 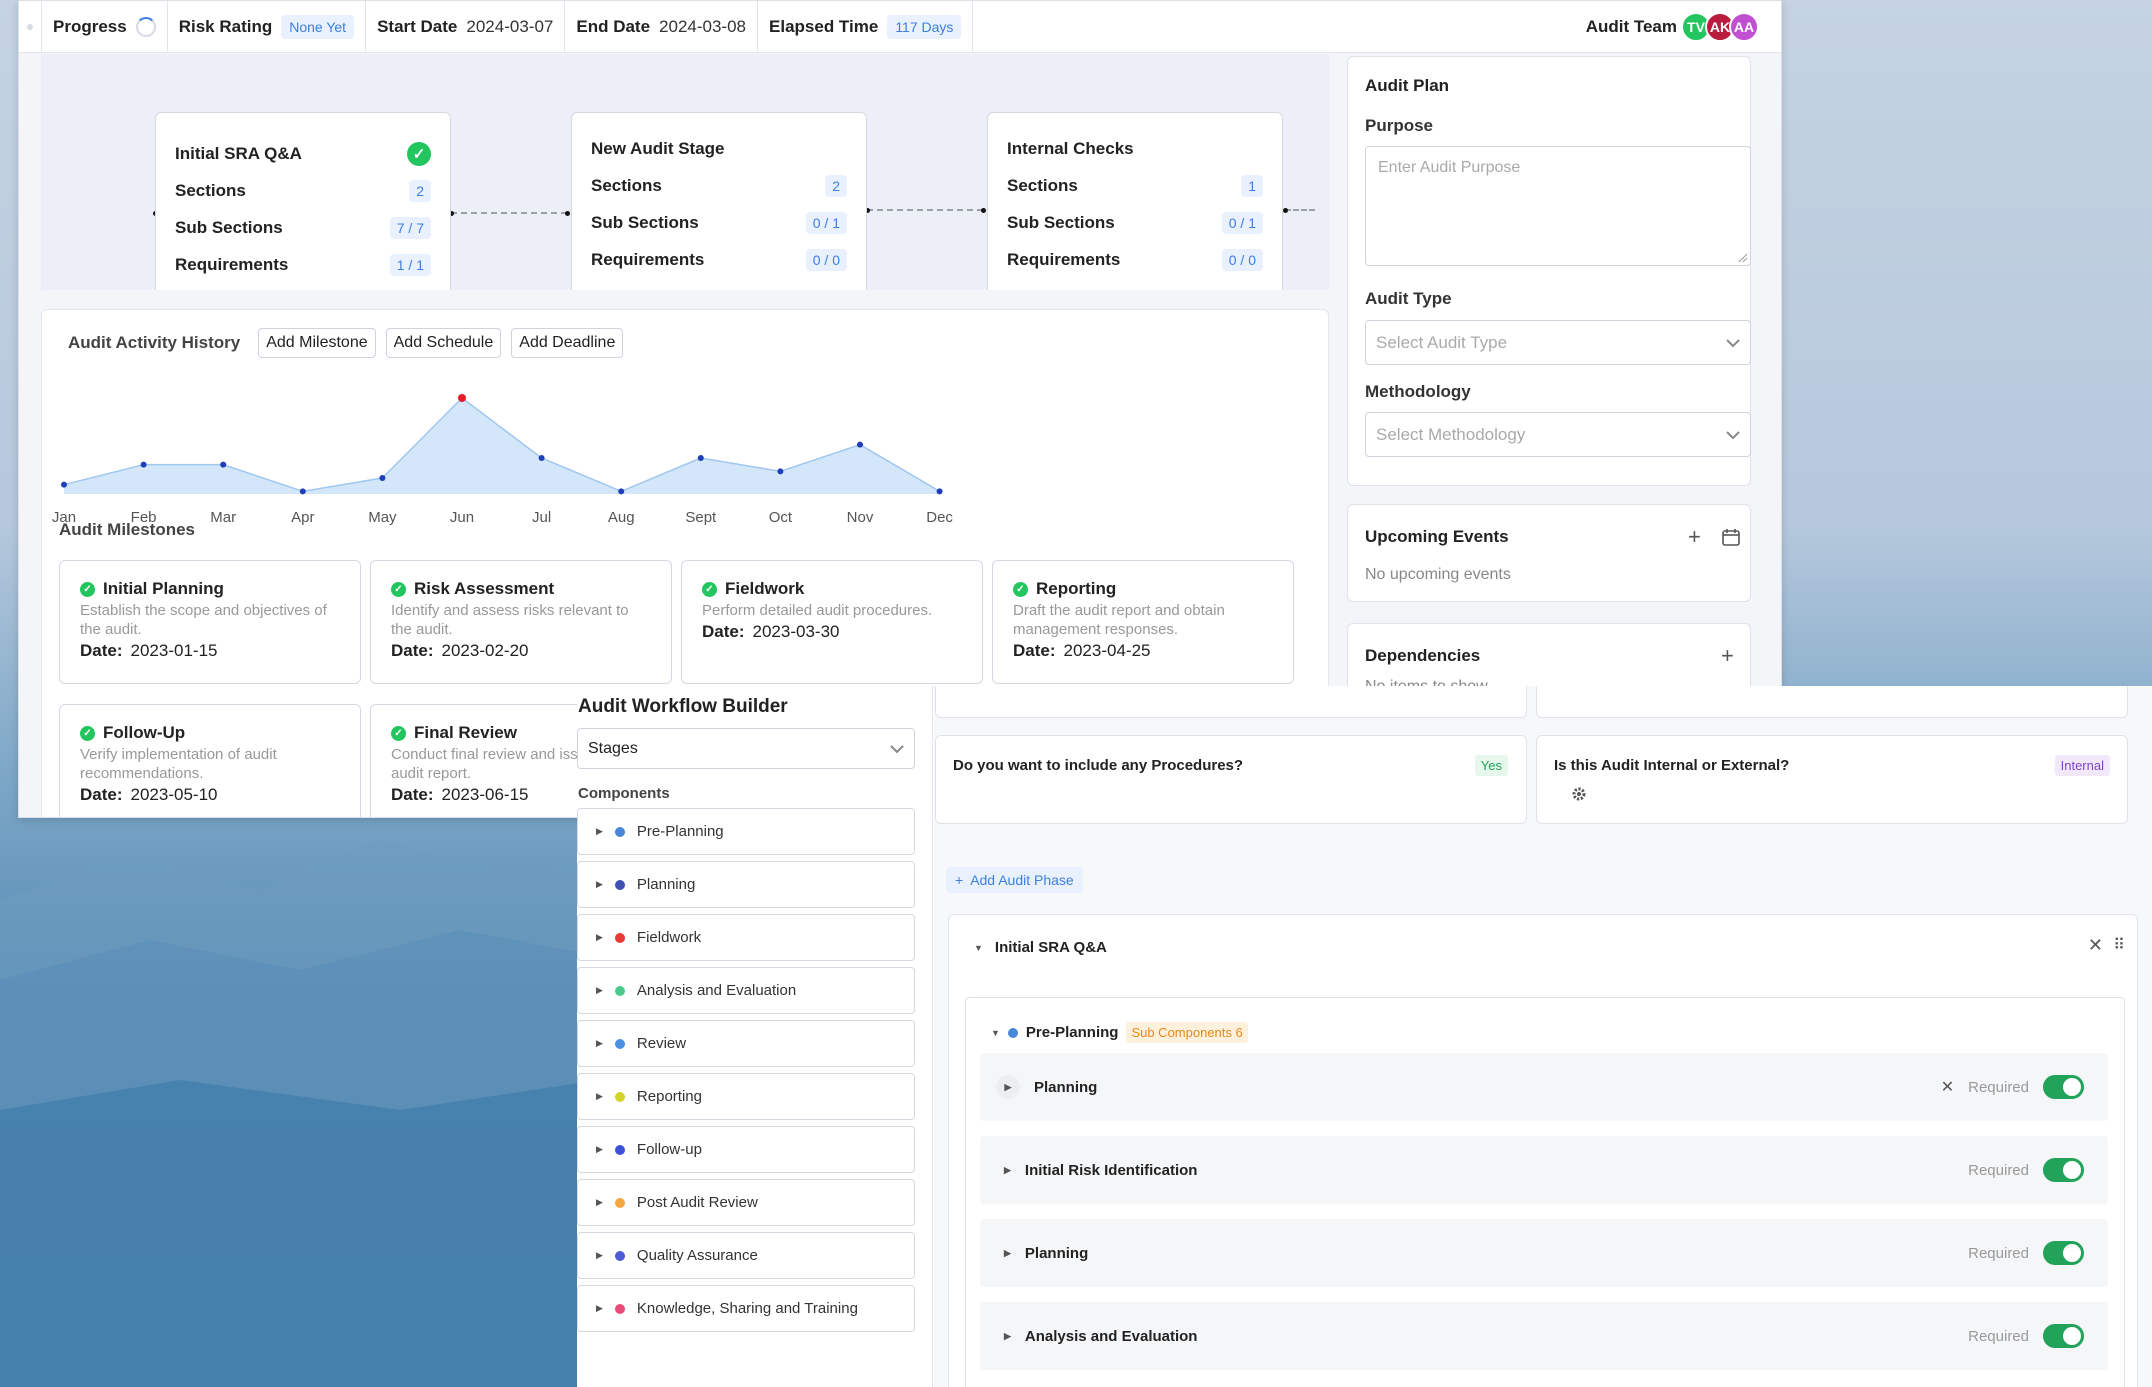 What do you see at coordinates (746, 1149) in the screenshot?
I see `component-item: ▶ Follow-up` at bounding box center [746, 1149].